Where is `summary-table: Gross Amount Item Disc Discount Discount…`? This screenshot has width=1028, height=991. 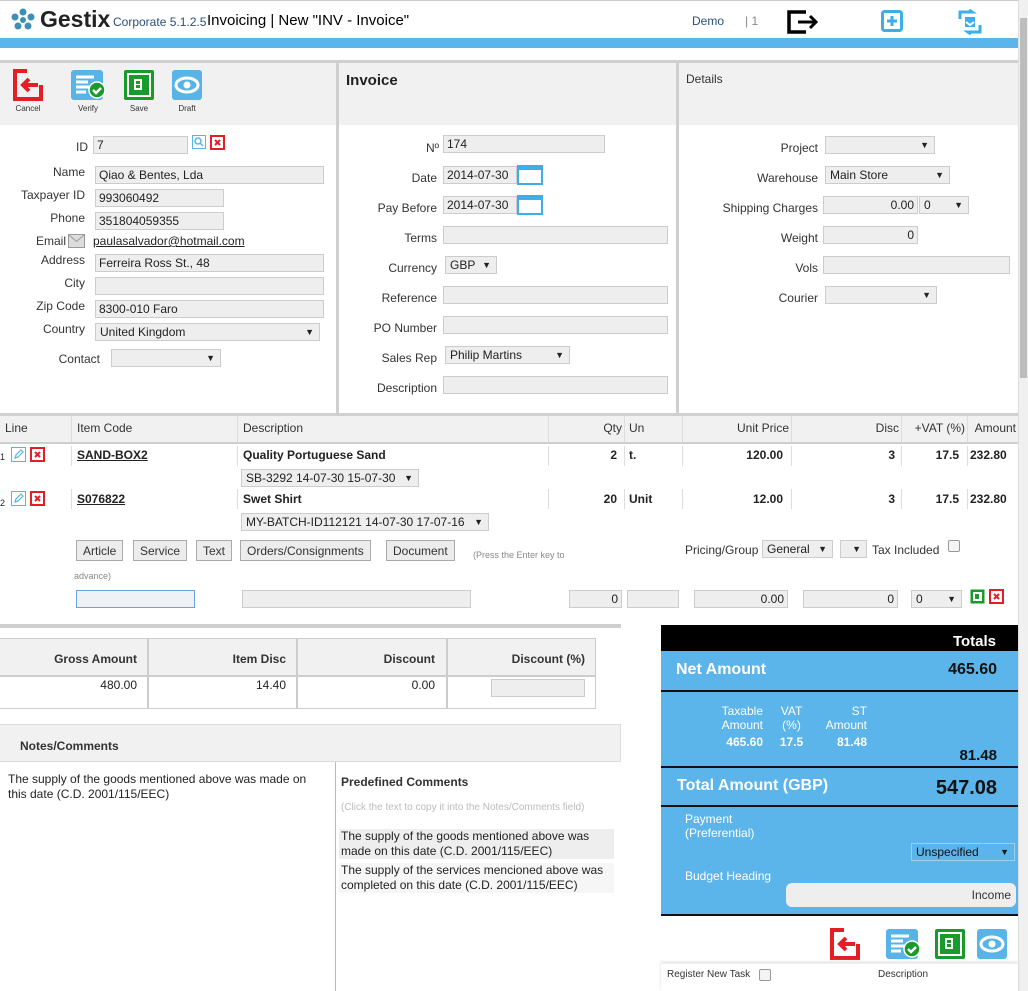 summary-table: Gross Amount Item Disc Discount Discount… is located at coordinates (298, 673).